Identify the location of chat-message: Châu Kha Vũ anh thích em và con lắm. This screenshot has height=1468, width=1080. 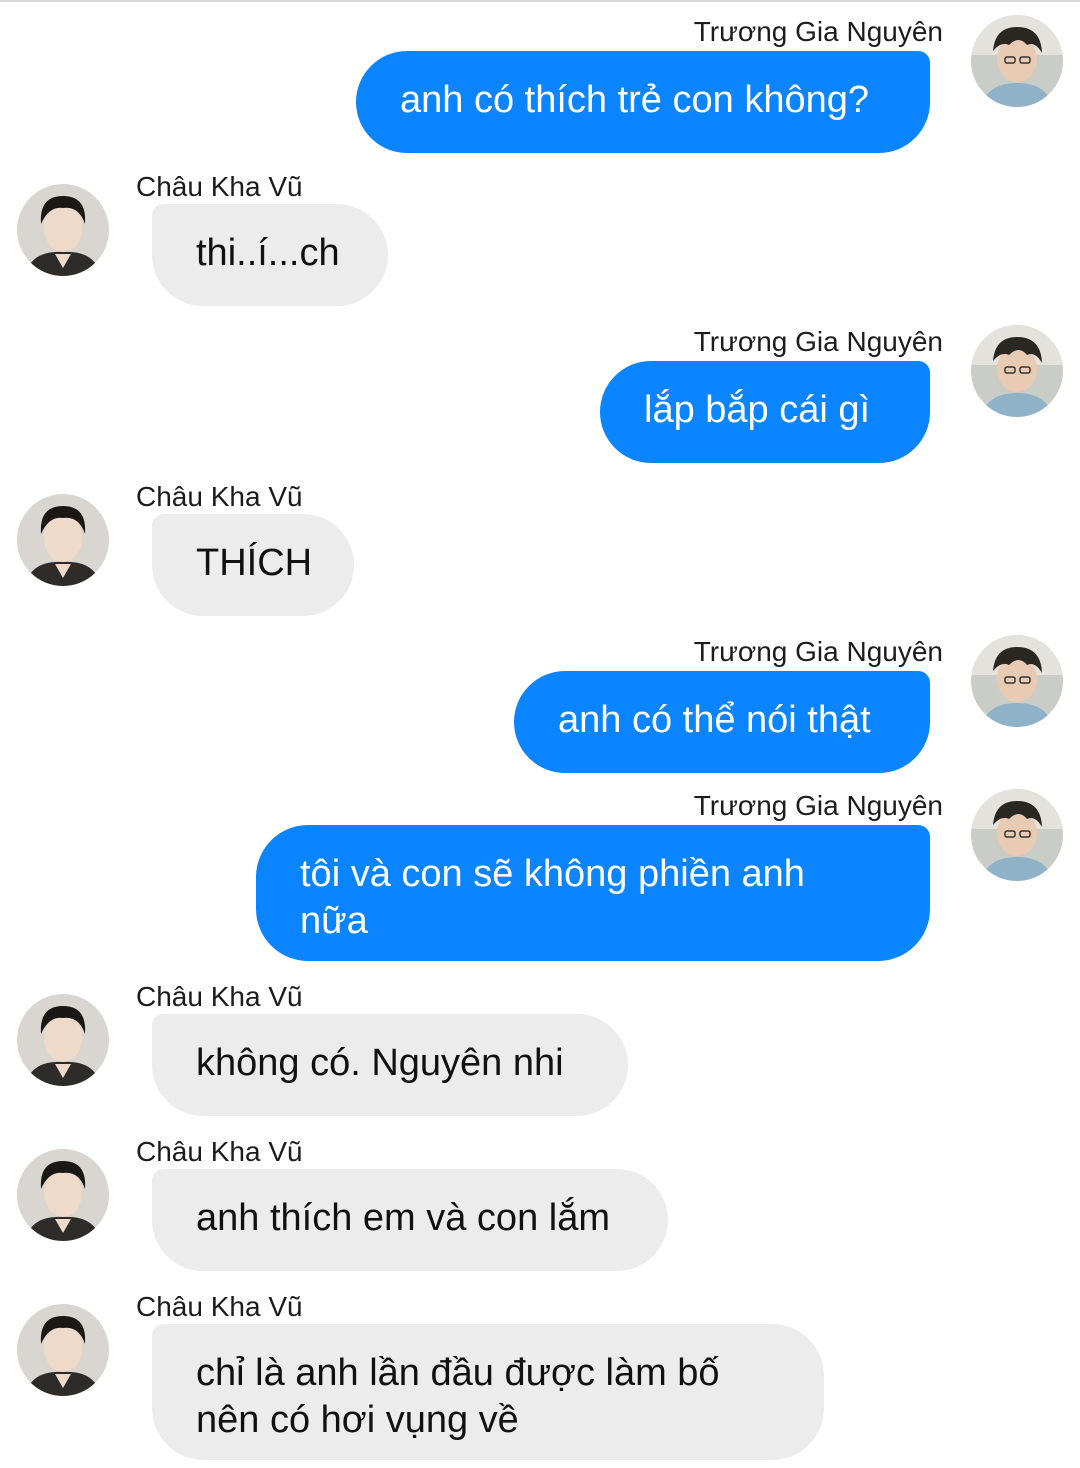
(540, 1205).